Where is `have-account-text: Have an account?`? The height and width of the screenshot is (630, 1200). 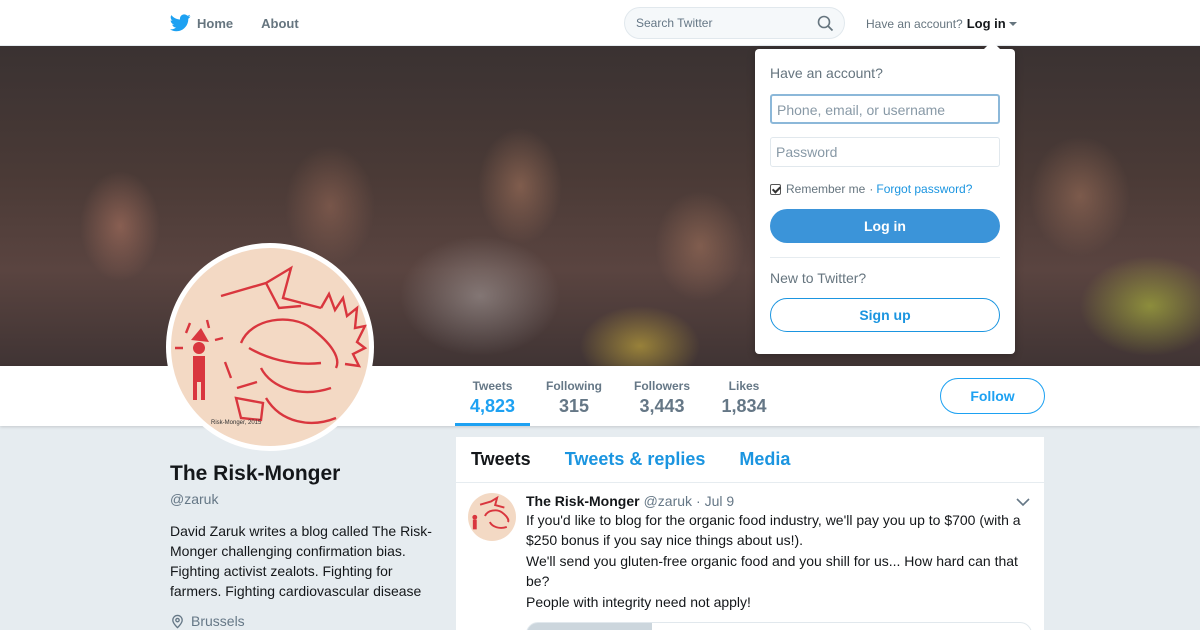
have-account-text: Have an account? is located at coordinates (914, 23).